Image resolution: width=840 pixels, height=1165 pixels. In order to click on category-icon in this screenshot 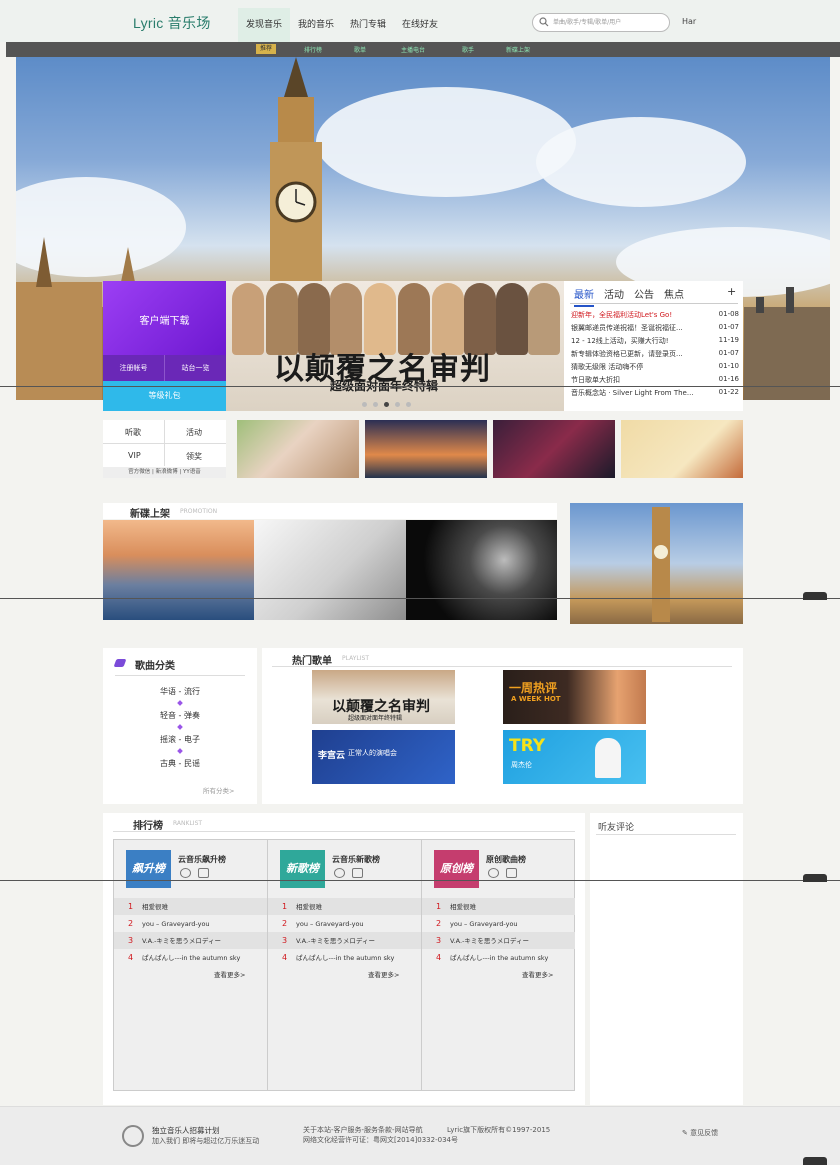, I will do `click(120, 663)`.